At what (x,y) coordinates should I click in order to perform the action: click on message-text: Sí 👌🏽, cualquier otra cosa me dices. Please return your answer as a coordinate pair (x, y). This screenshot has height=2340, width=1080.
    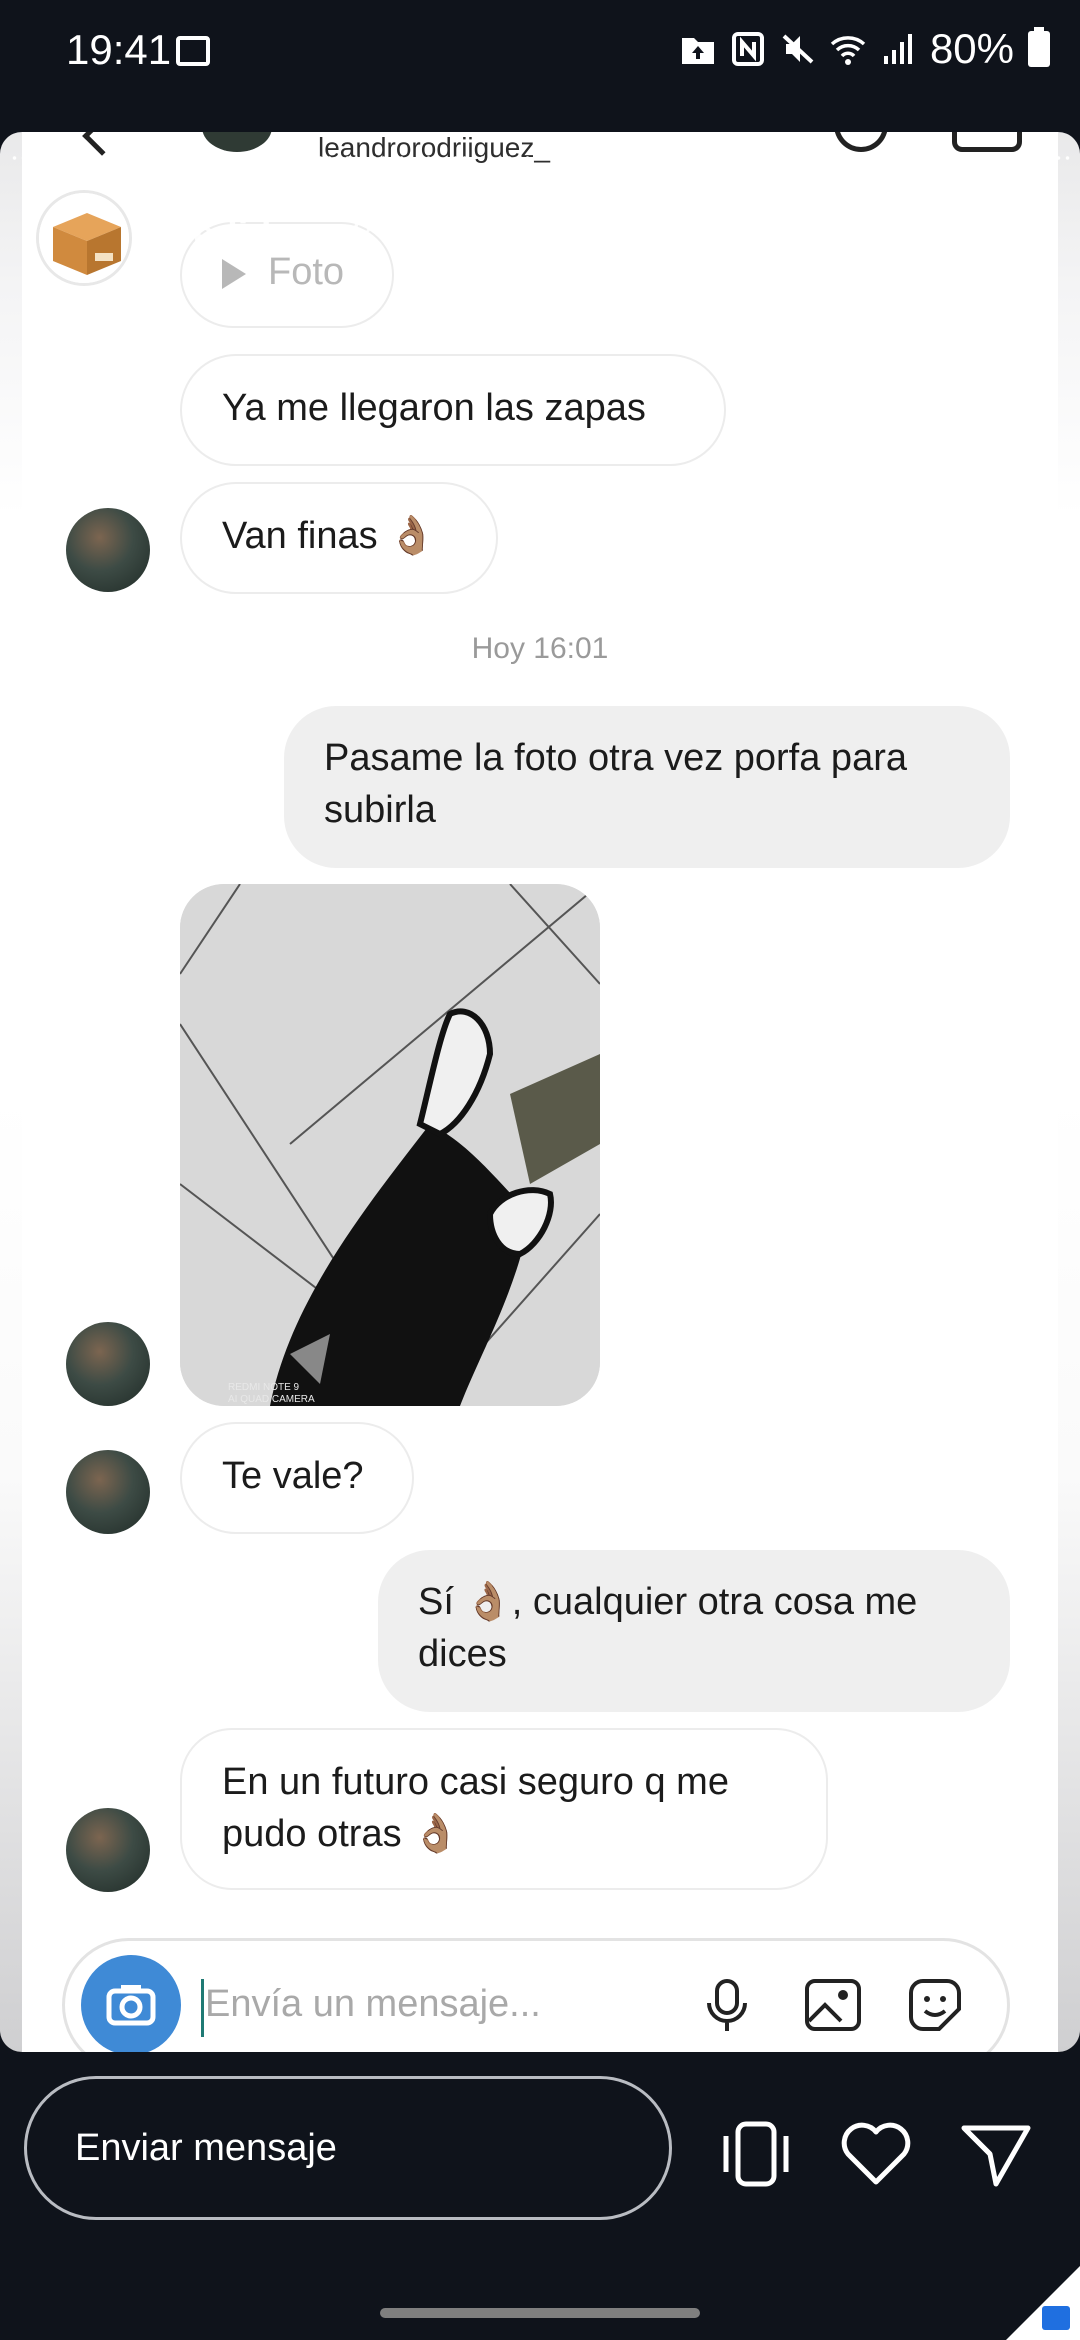
    Looking at the image, I should click on (668, 1628).